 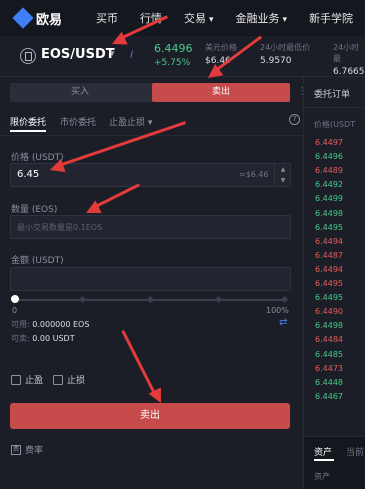 What do you see at coordinates (182, 18) in the screenshot?
I see `top-navbar: 欧易 买币 行情 交易 ▾ 金融业务 ▾ 新手学院` at bounding box center [182, 18].